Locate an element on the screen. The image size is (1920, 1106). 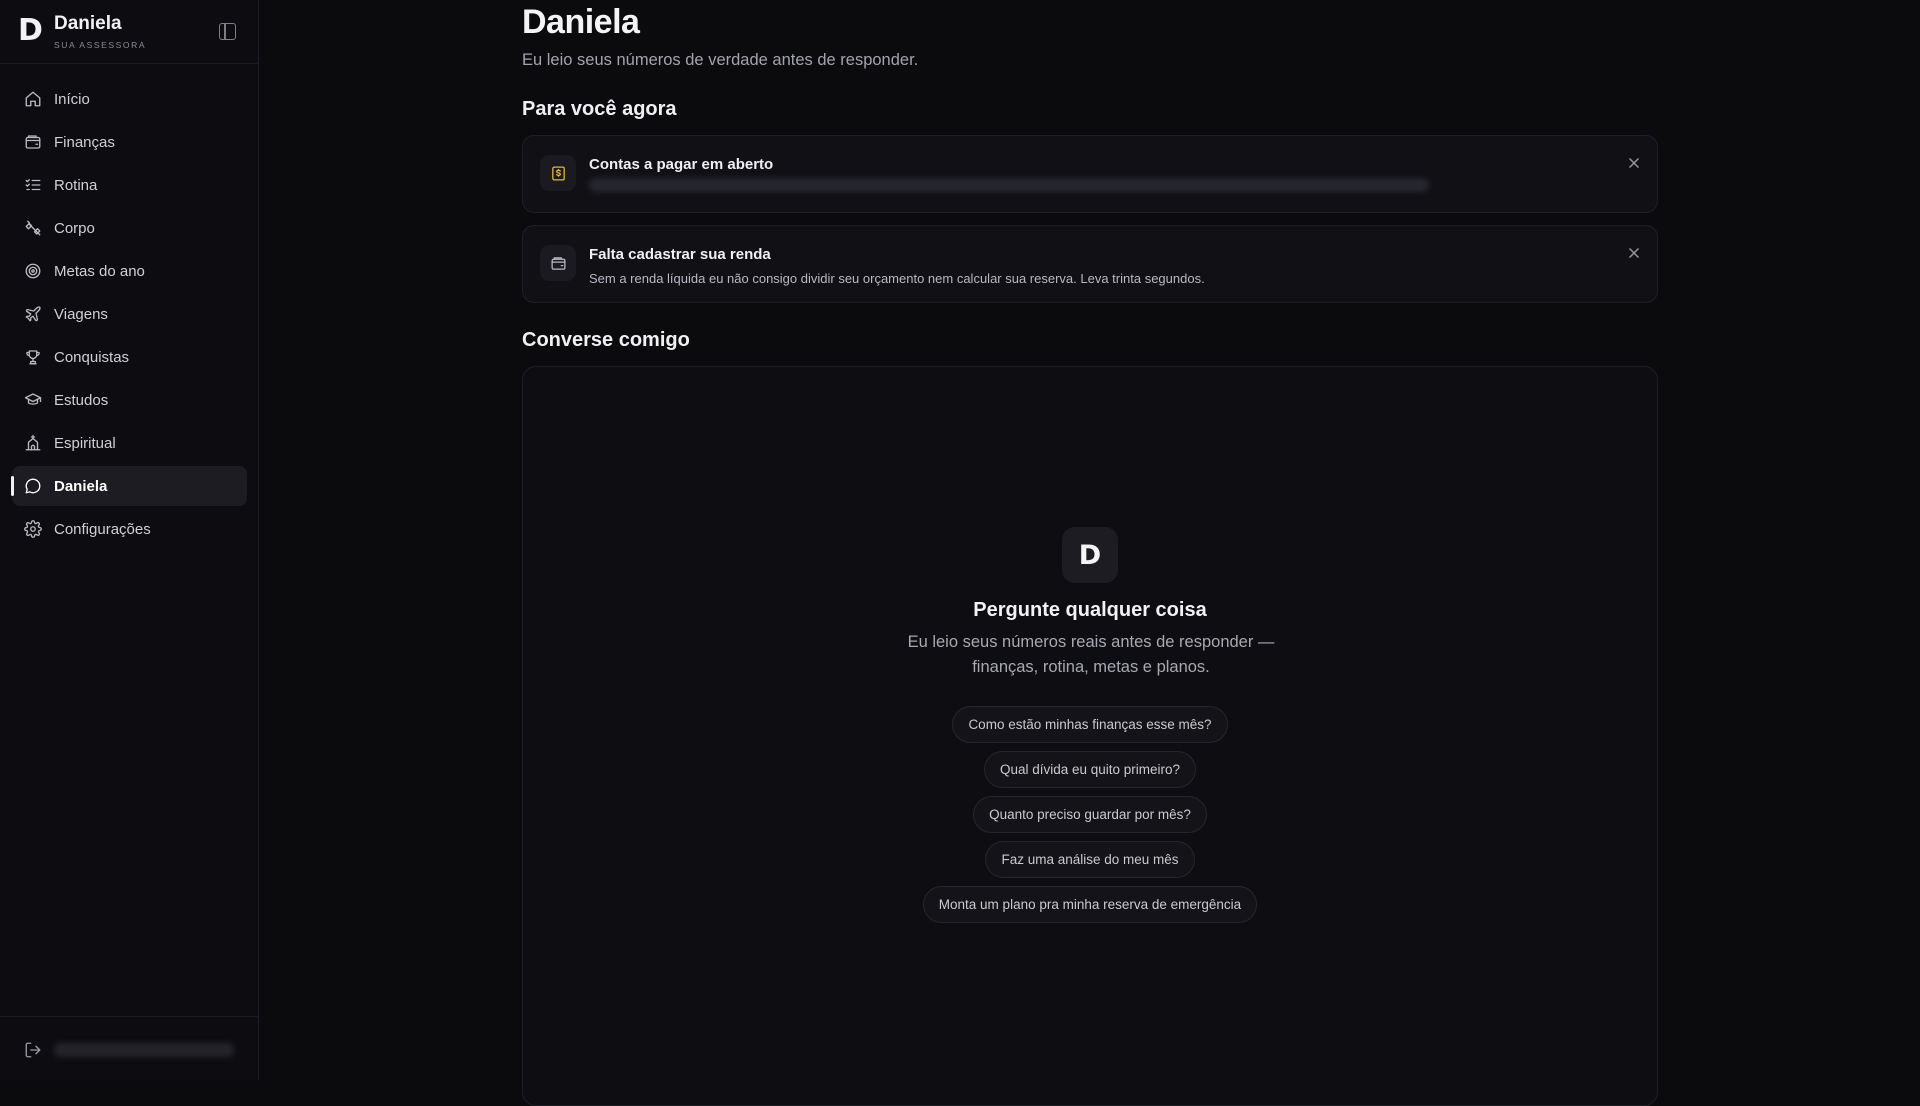
sidebar-item-label: Estudos is located at coordinates (81, 400).